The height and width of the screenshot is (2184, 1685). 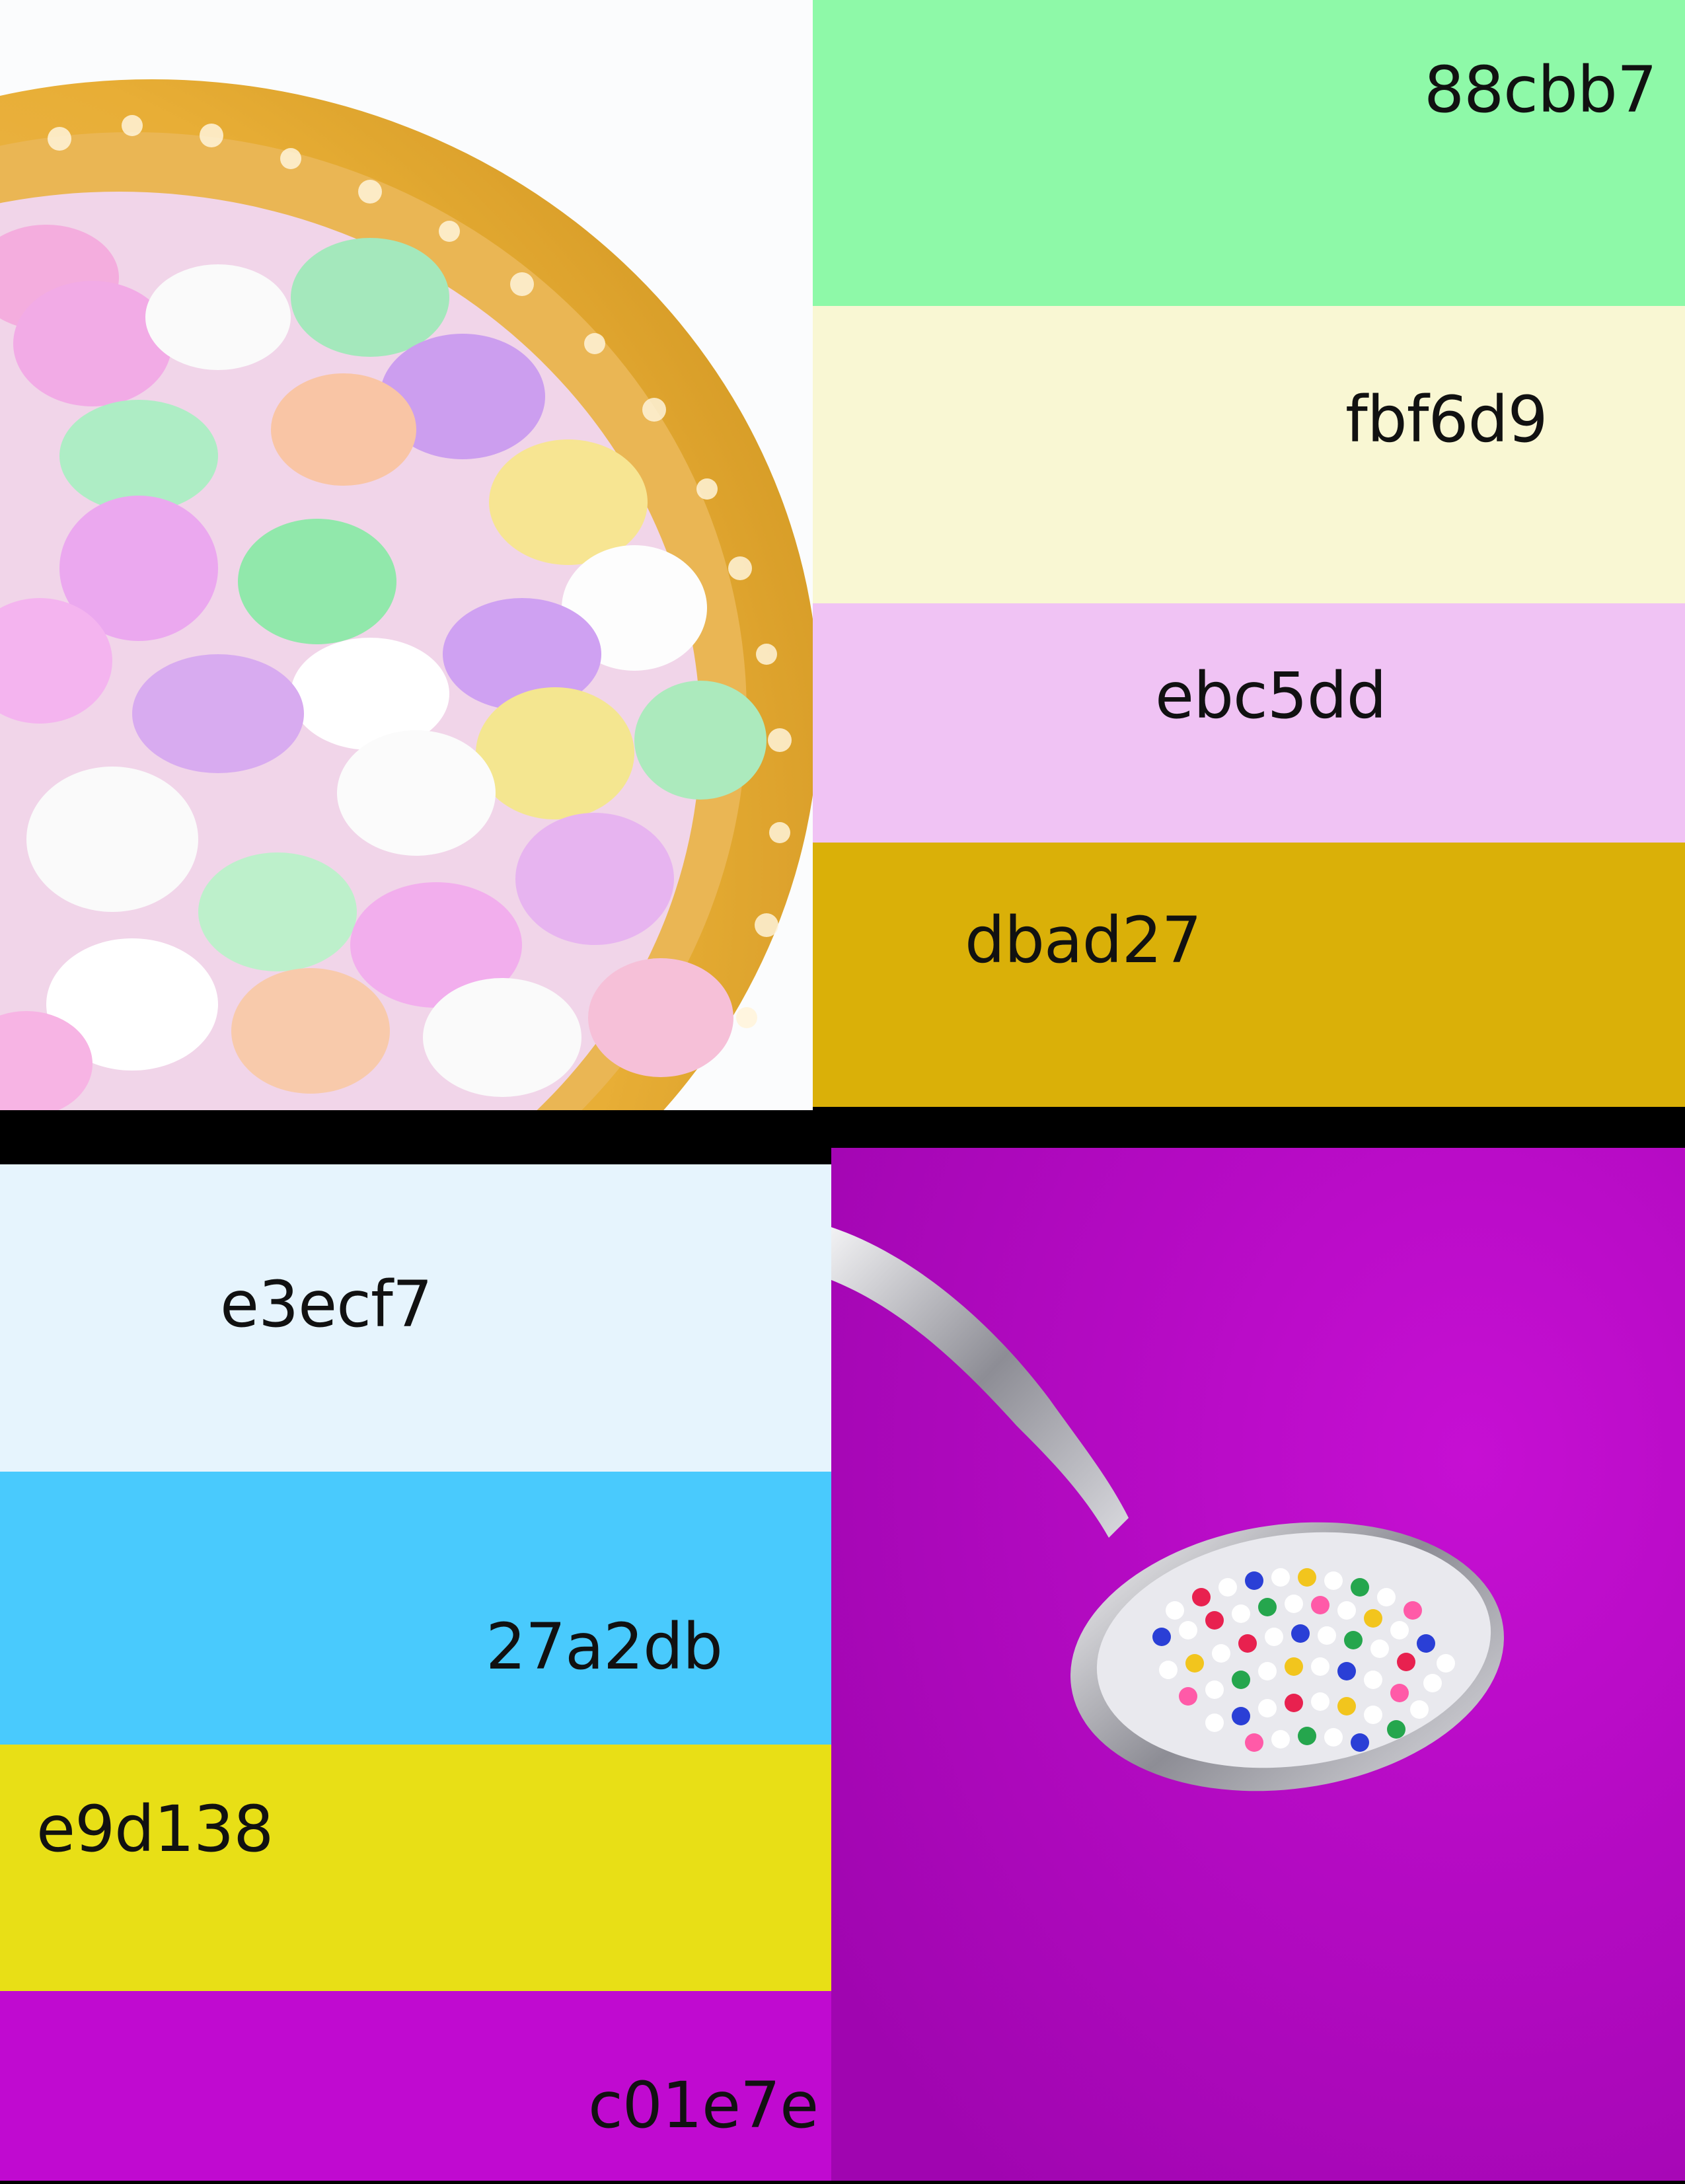 What do you see at coordinates (1249, 153) in the screenshot?
I see `swatch-88cbb7: 88cbb7` at bounding box center [1249, 153].